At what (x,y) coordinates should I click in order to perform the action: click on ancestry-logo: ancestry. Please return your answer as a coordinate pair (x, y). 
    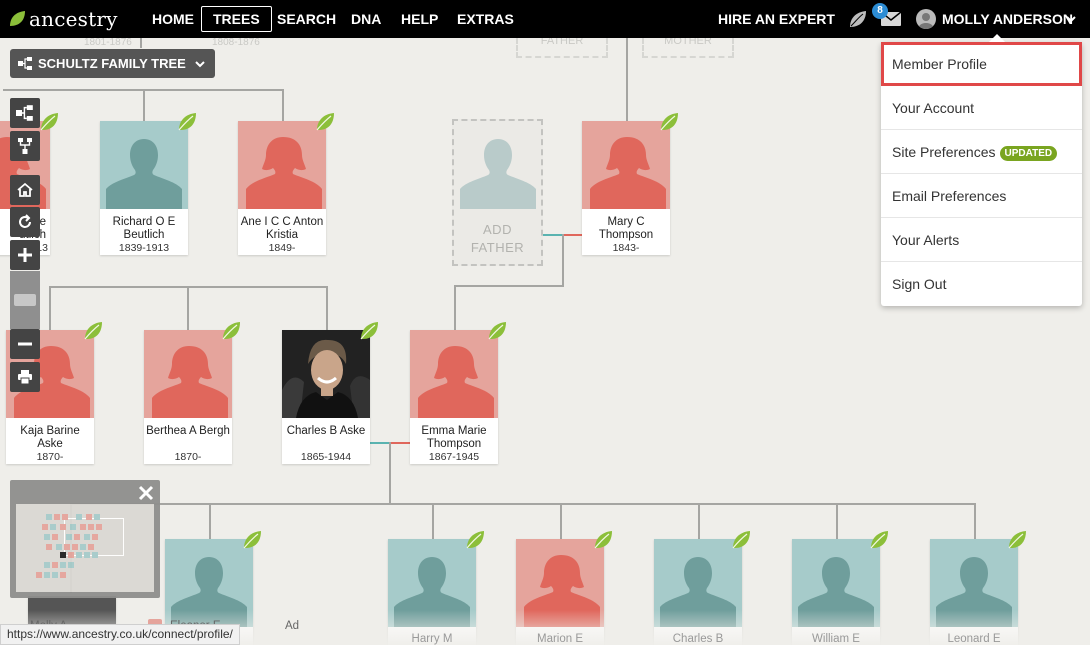
    Looking at the image, I should click on (63, 19).